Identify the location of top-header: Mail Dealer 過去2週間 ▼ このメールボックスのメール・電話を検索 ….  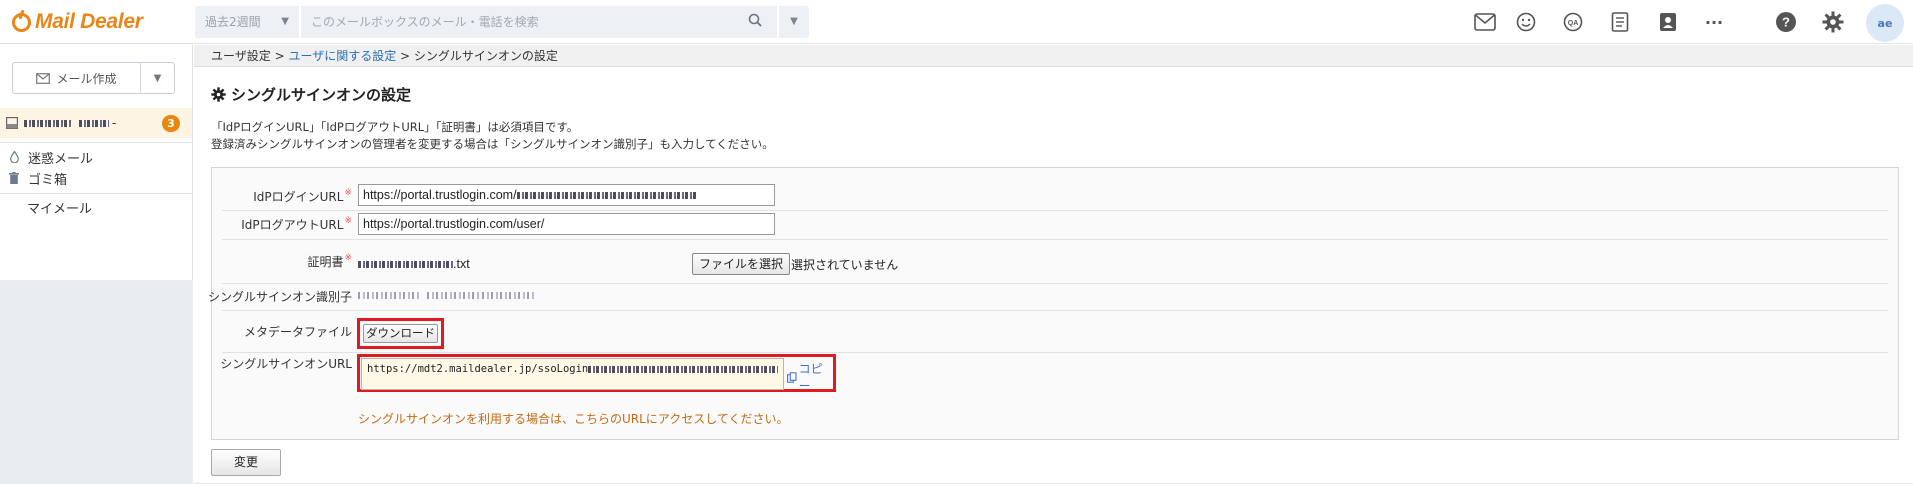
(956, 22).